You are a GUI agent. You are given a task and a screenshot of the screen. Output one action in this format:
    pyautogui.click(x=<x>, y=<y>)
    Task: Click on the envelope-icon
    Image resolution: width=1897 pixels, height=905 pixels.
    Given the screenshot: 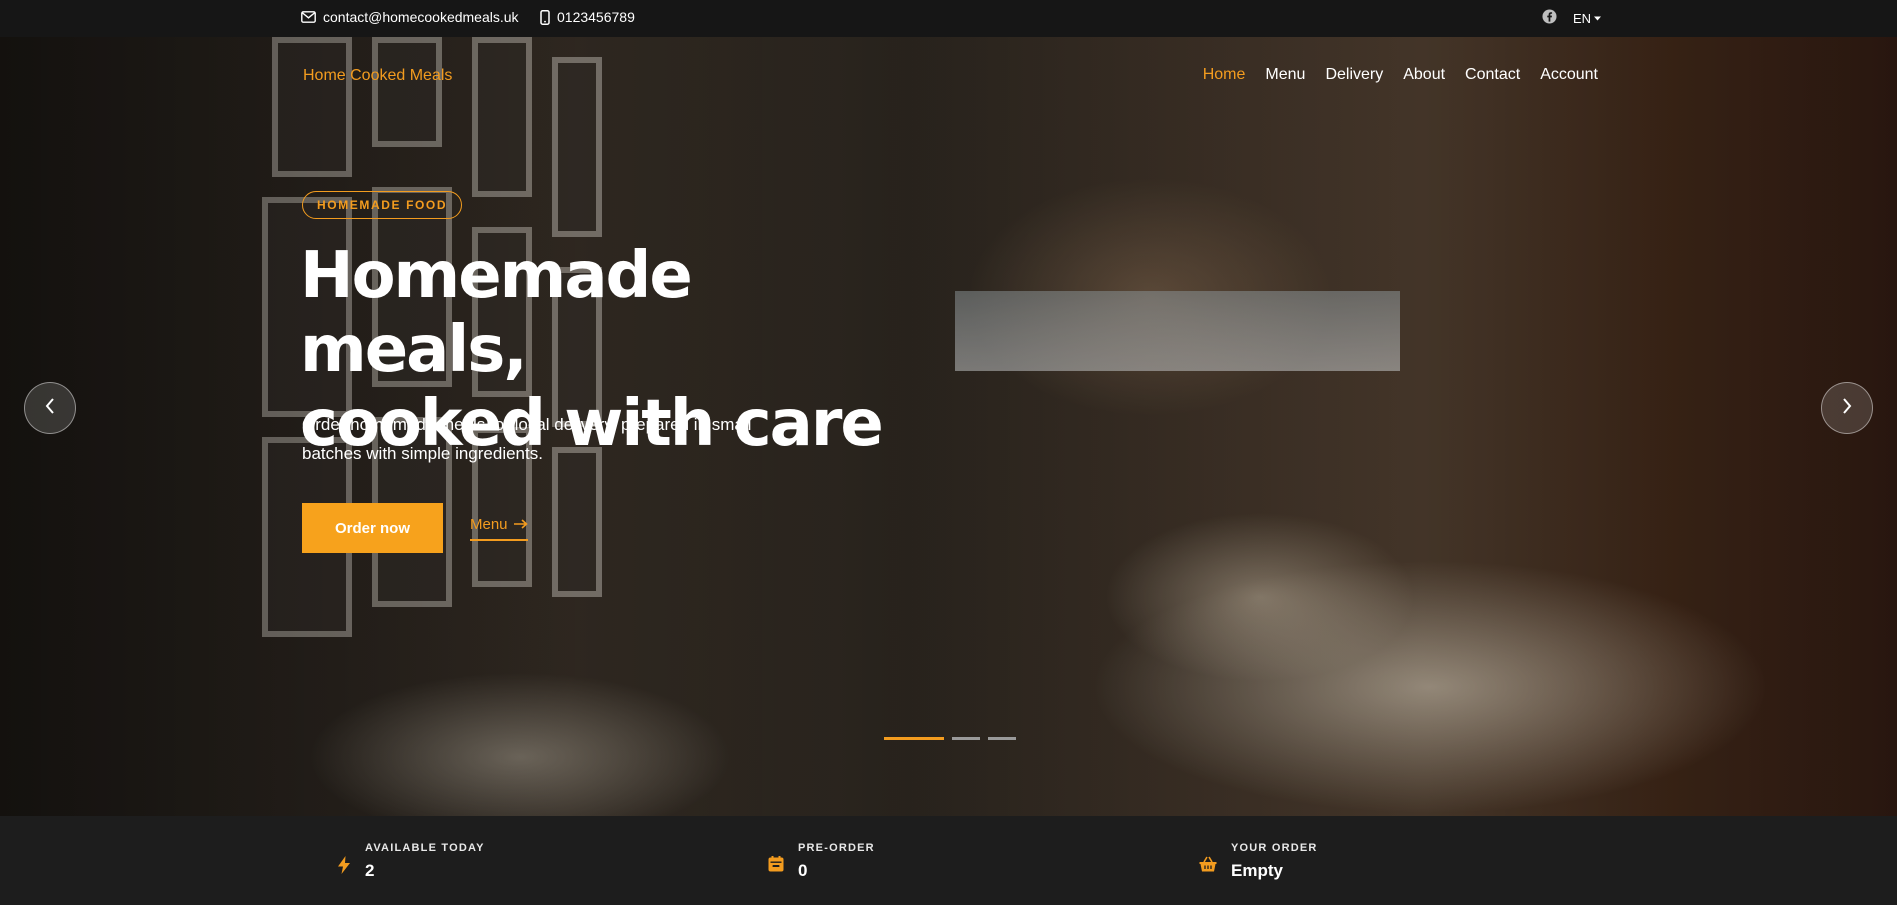 What is the action you would take?
    pyautogui.click(x=308, y=17)
    